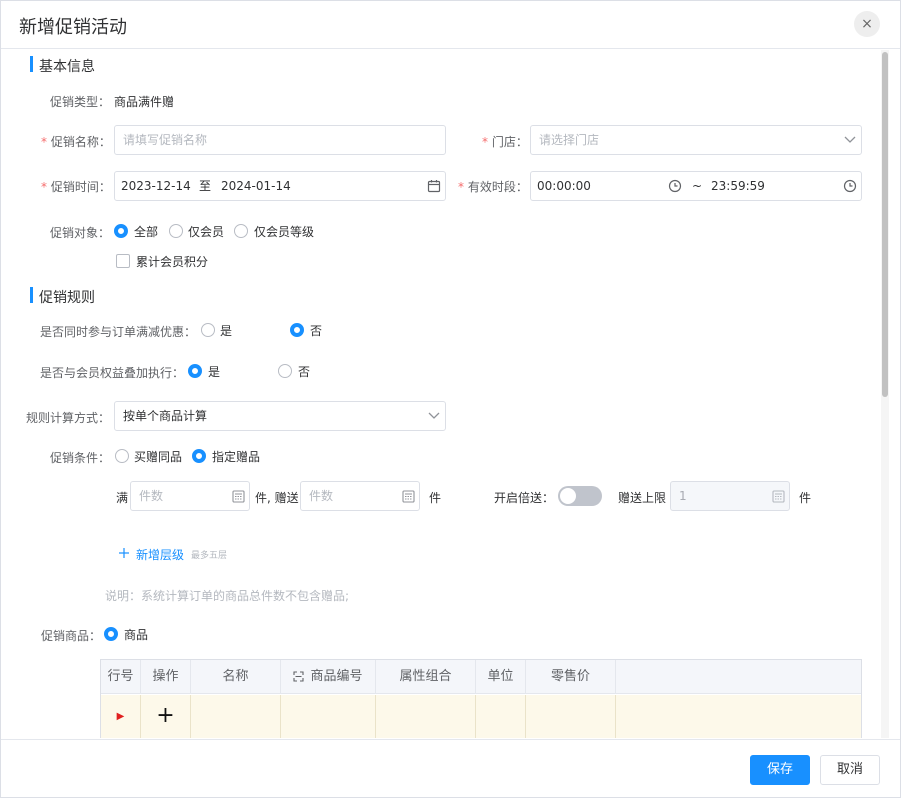 The width and height of the screenshot is (901, 798). I want to click on calc-label: 规则计算方式：, so click(68, 418).